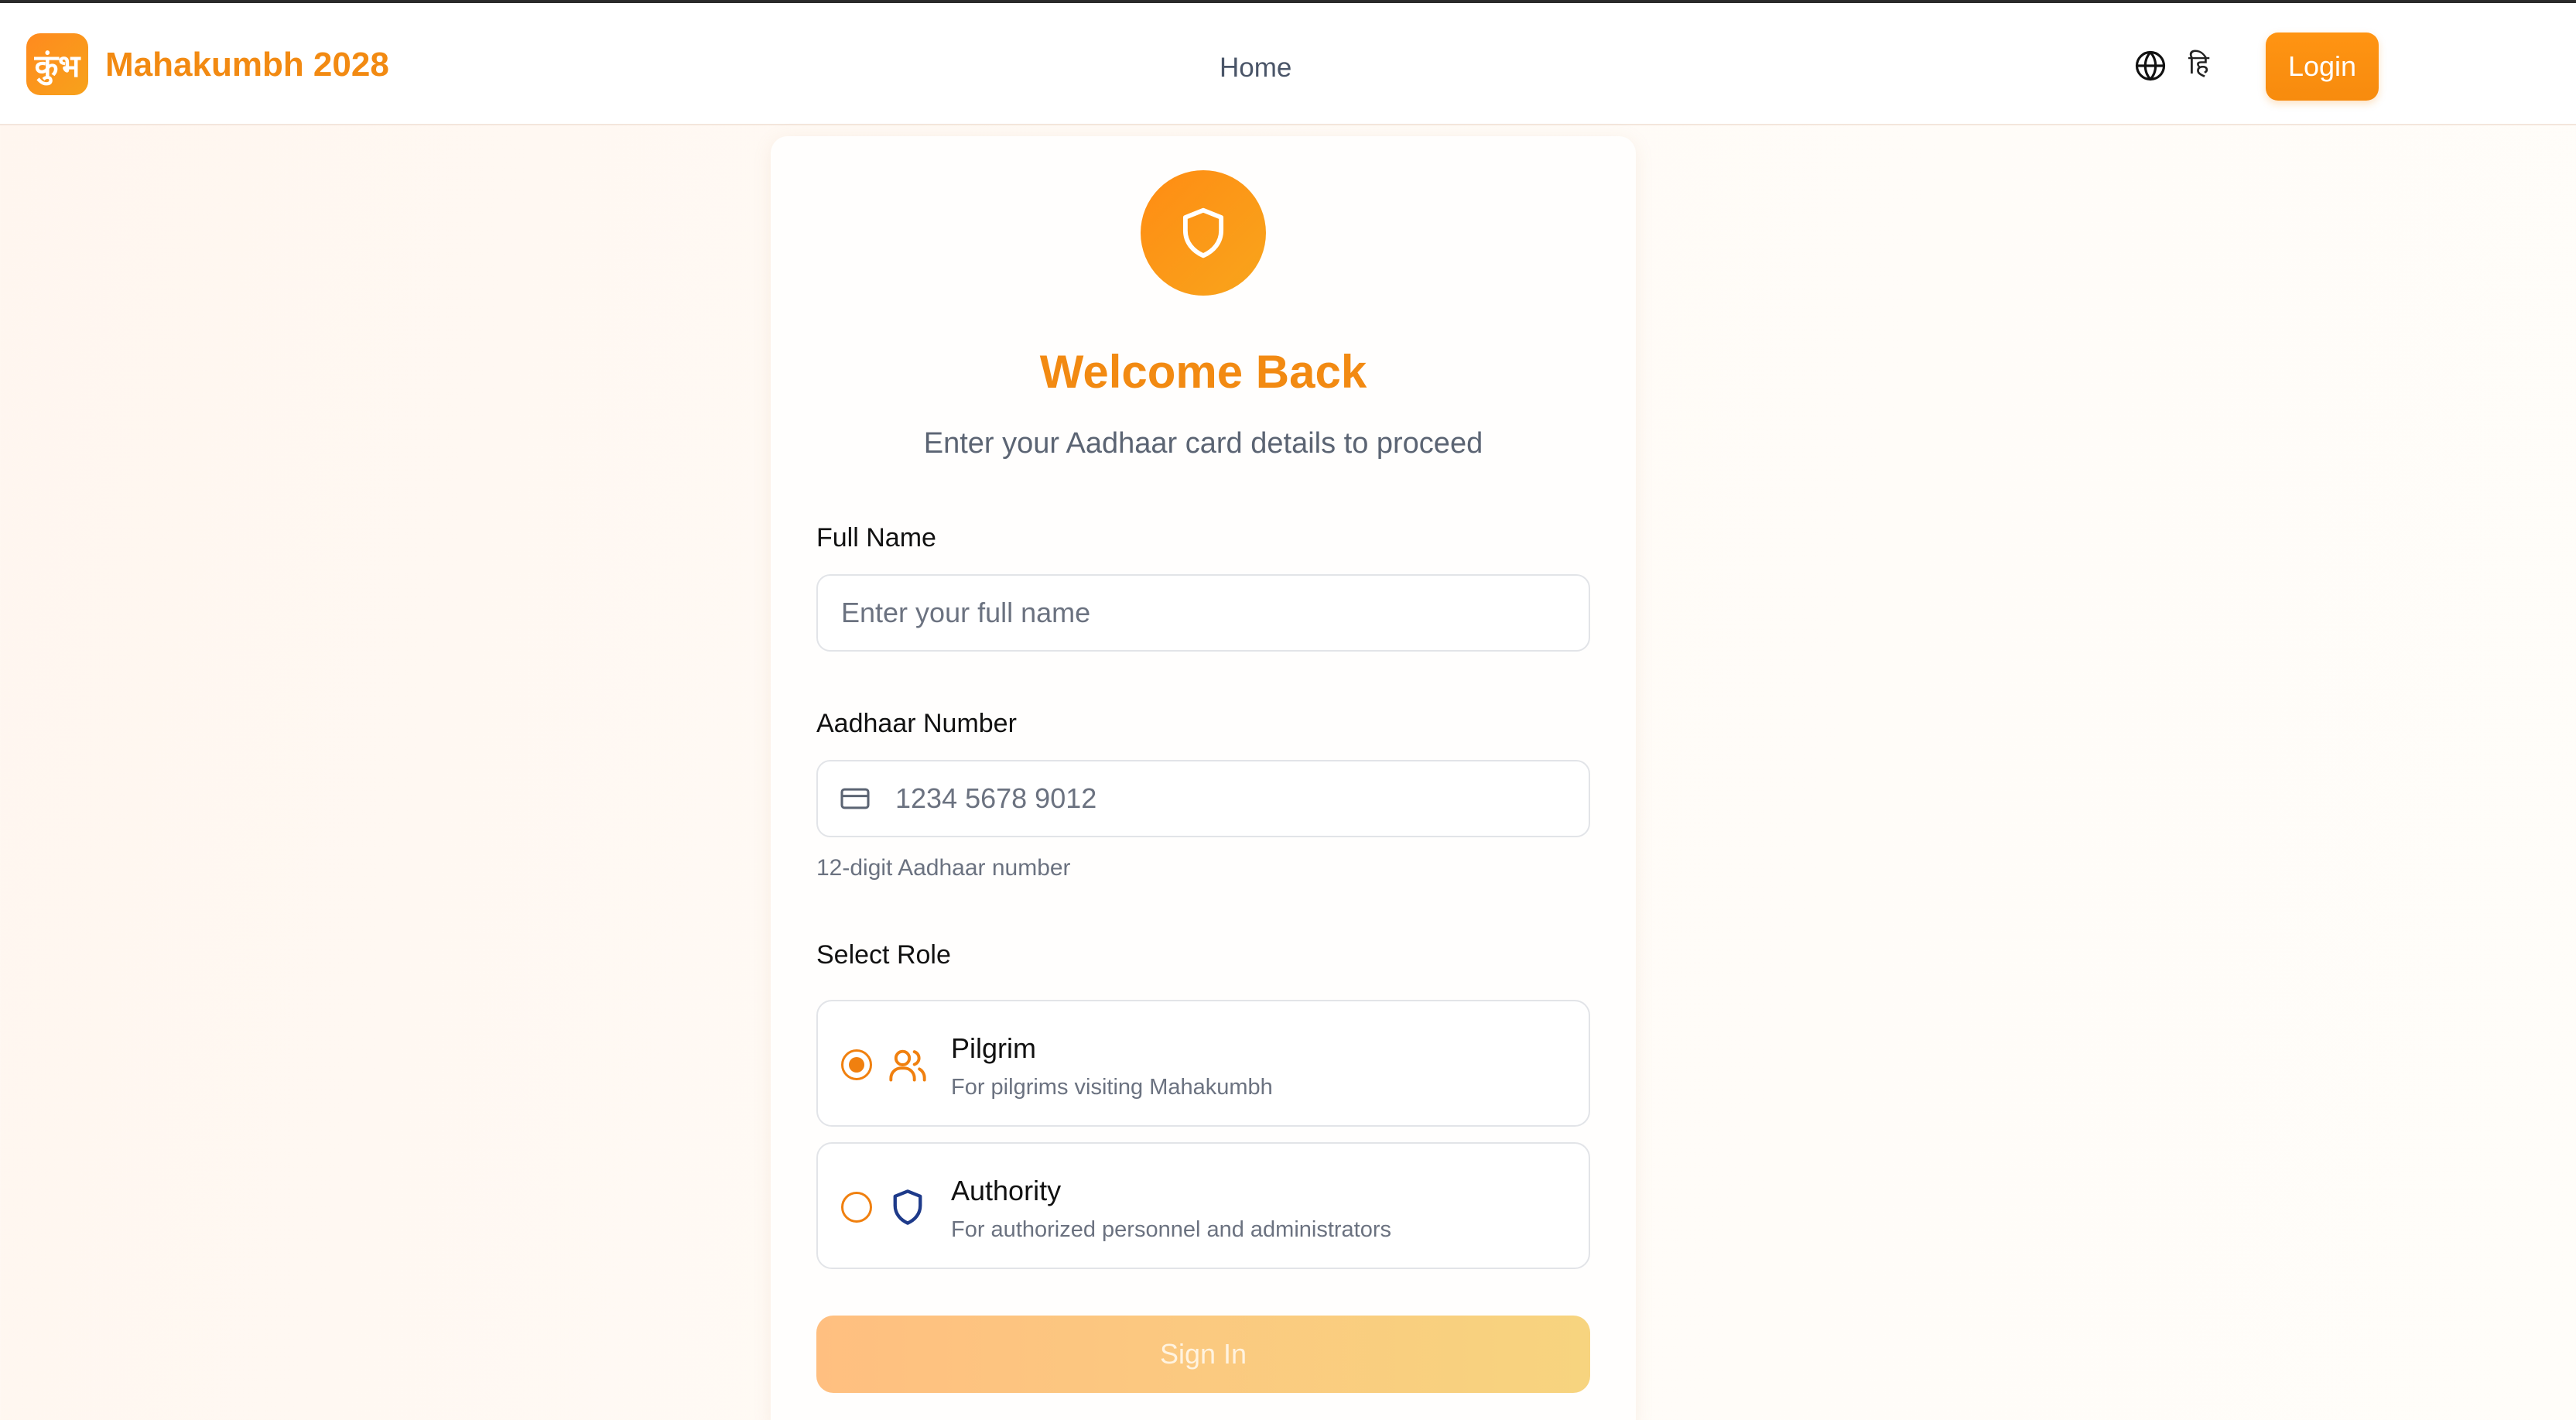  I want to click on pilgrim-radio, so click(857, 1064).